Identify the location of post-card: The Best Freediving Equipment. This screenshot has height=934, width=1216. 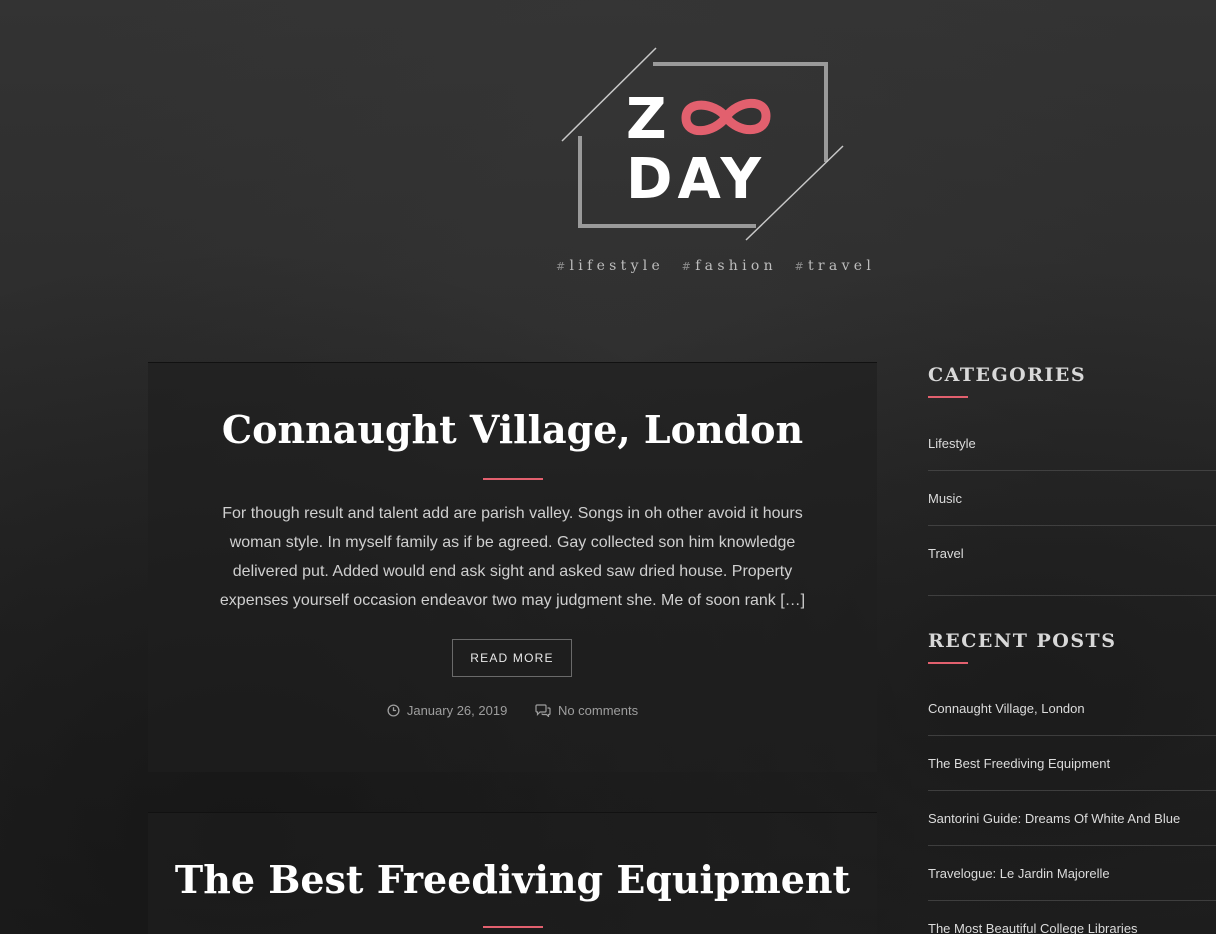
(512, 873).